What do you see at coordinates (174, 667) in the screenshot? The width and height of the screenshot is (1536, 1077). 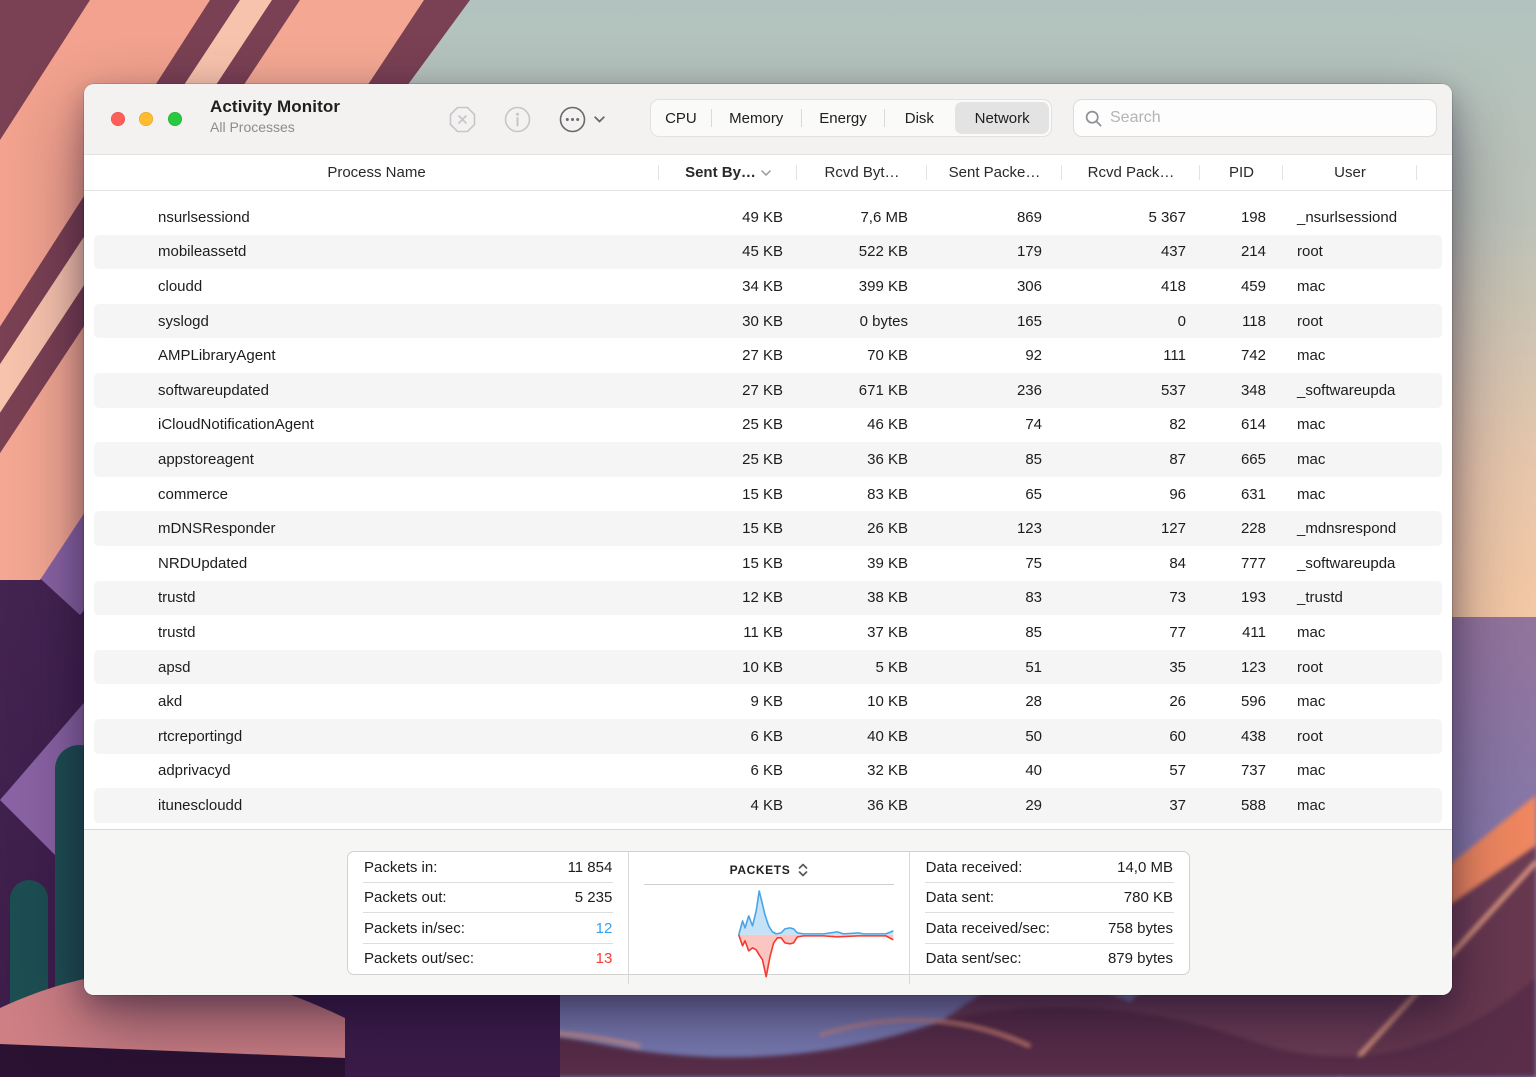 I see `cell-process-name: apsd` at bounding box center [174, 667].